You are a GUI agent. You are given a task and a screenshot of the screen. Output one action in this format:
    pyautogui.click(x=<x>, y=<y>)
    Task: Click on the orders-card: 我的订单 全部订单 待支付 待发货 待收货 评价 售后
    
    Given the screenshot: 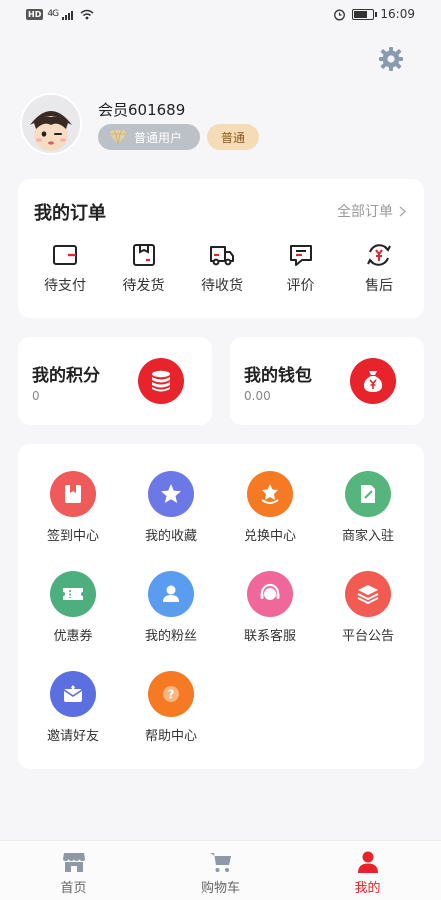 What is the action you would take?
    pyautogui.click(x=221, y=248)
    